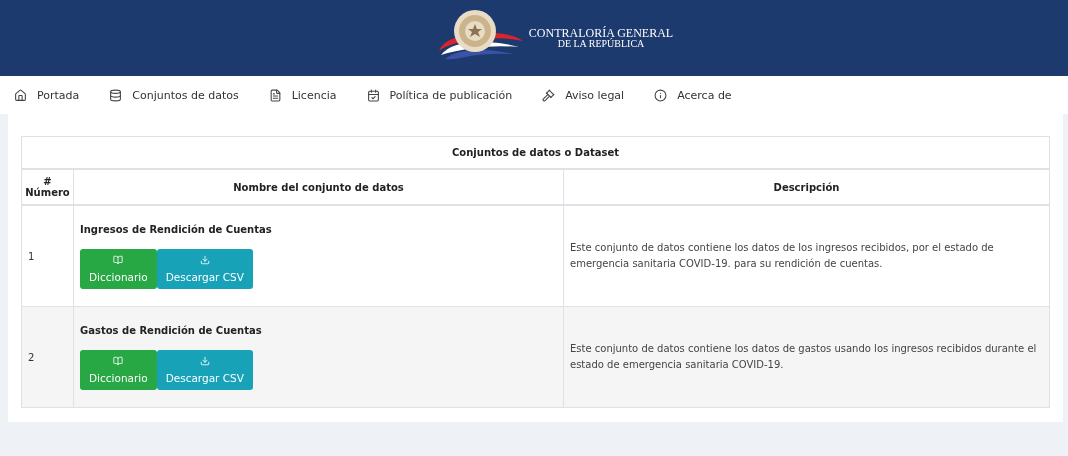  Describe the element at coordinates (583, 95) in the screenshot. I see `nav-link: Aviso legal` at that location.